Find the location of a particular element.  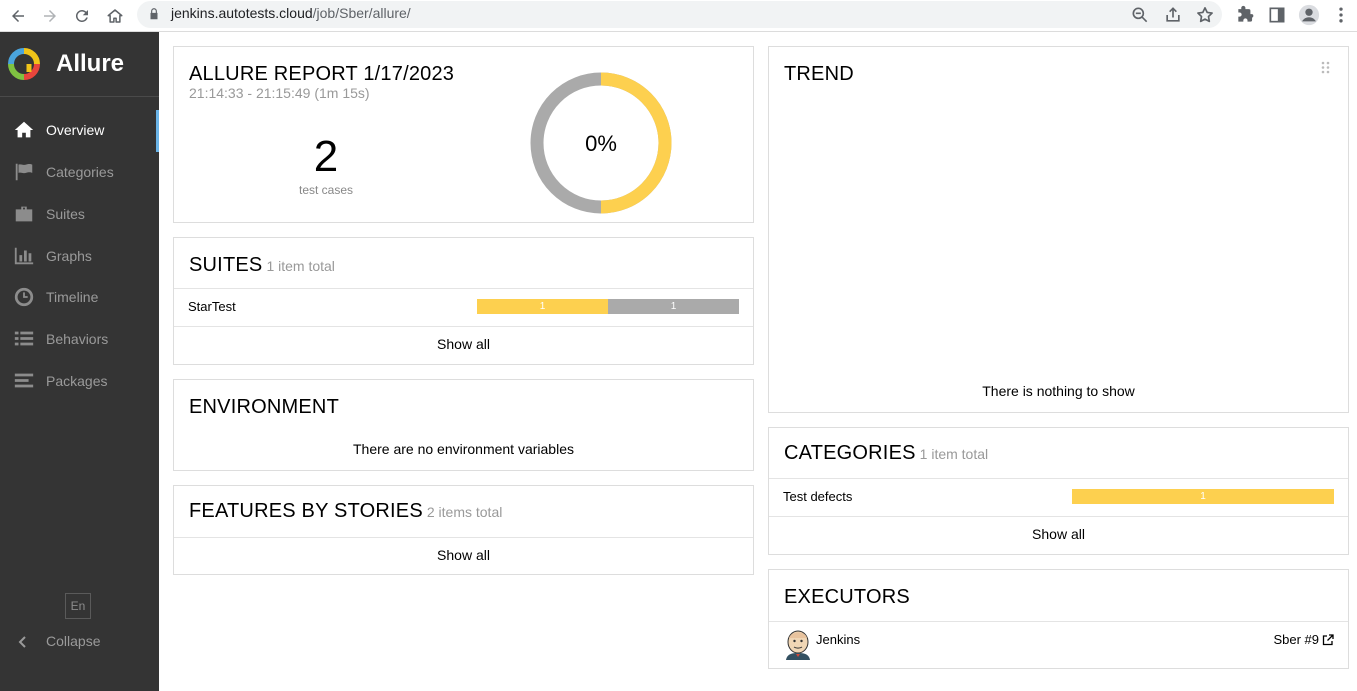

star-icon is located at coordinates (1205, 15).